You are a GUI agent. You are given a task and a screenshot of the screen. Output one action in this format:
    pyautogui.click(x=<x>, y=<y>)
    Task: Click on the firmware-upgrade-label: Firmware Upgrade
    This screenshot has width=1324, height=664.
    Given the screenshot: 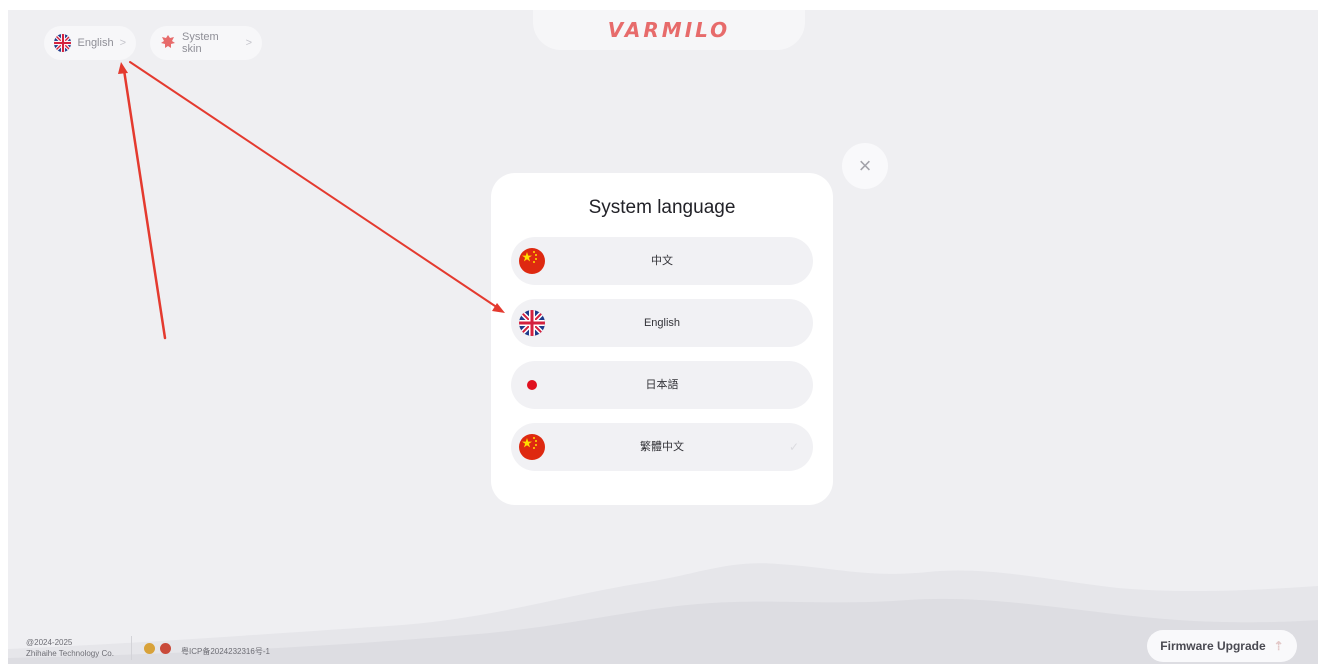 What is the action you would take?
    pyautogui.click(x=1213, y=646)
    